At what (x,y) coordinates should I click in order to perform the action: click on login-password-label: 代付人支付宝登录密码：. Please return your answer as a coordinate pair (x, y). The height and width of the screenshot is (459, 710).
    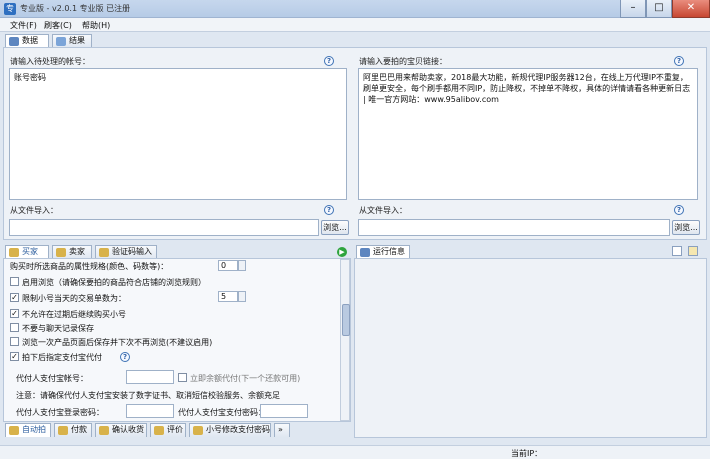
    Looking at the image, I should click on (60, 412).